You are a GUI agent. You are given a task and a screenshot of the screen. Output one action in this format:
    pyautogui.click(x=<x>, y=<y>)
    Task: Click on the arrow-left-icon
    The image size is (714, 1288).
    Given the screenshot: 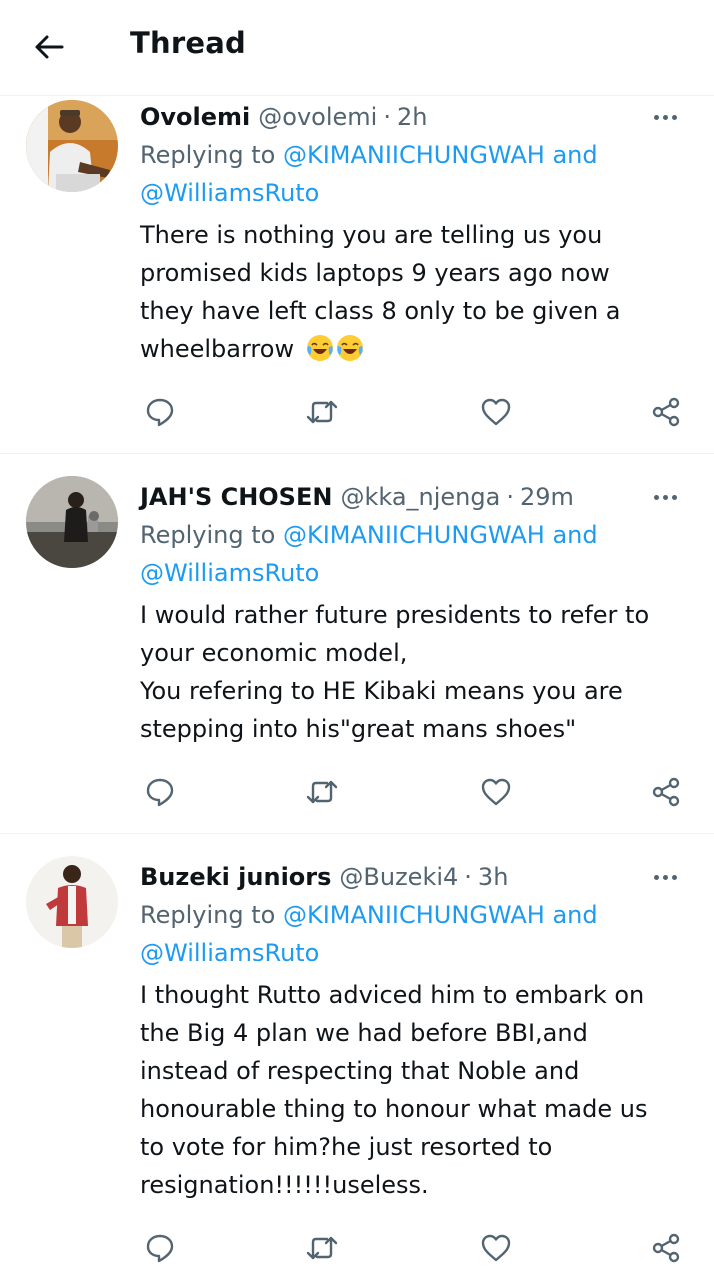 What is the action you would take?
    pyautogui.click(x=49, y=47)
    